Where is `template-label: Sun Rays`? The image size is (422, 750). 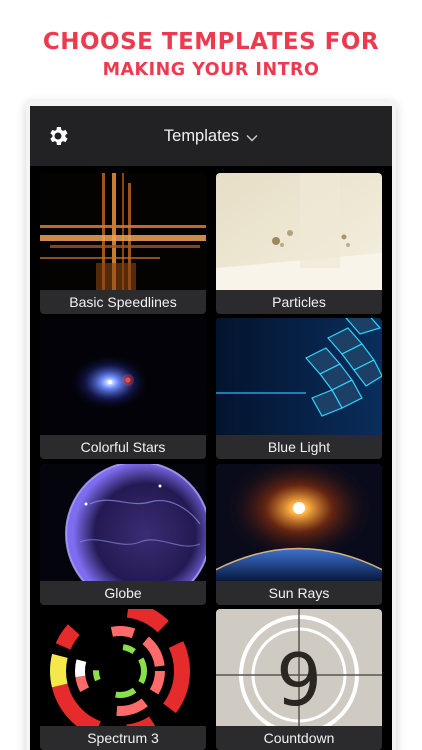
template-label: Sun Rays is located at coordinates (299, 593).